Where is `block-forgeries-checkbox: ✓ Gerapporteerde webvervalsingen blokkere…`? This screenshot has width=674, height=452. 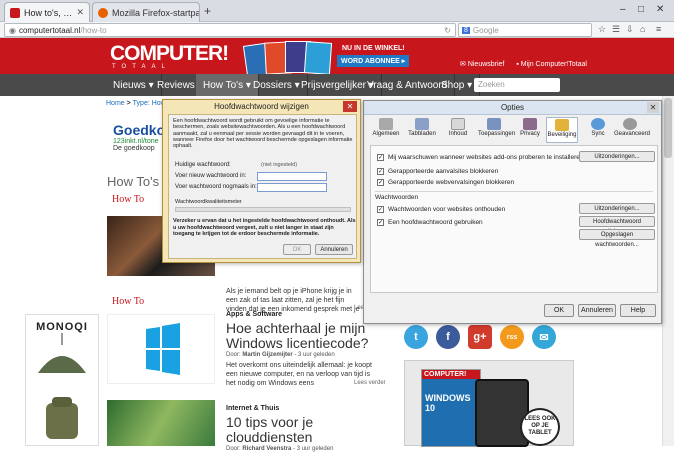 block-forgeries-checkbox: ✓ Gerapporteerde webvervalsingen blokkere… is located at coordinates (445, 182).